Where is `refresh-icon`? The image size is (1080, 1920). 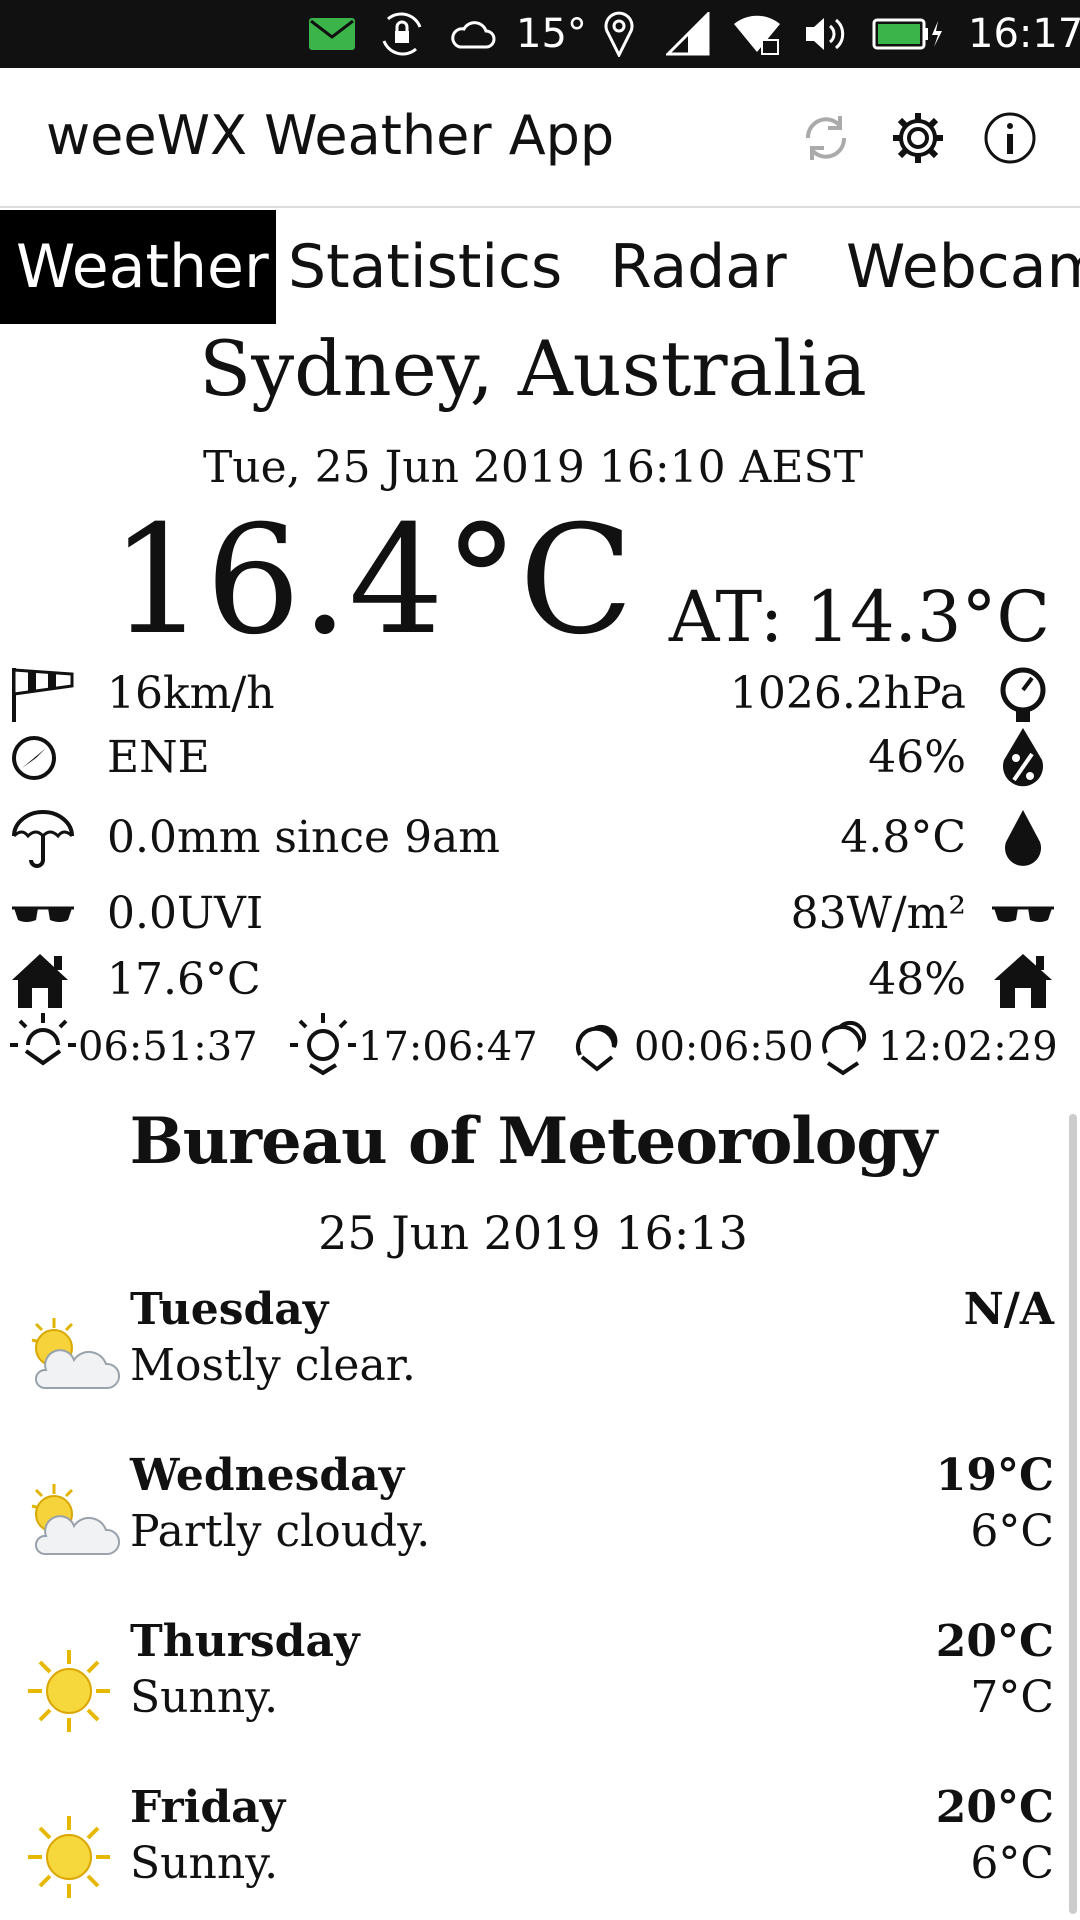
refresh-icon is located at coordinates (826, 138).